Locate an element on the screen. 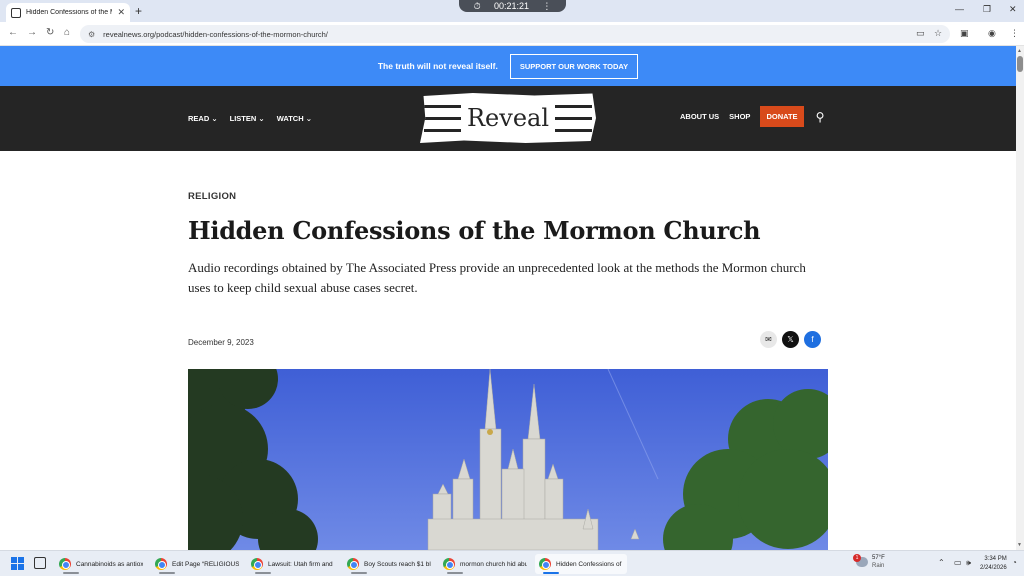  taskbar-app-label: mormon church hid abu is located at coordinates (493, 564).